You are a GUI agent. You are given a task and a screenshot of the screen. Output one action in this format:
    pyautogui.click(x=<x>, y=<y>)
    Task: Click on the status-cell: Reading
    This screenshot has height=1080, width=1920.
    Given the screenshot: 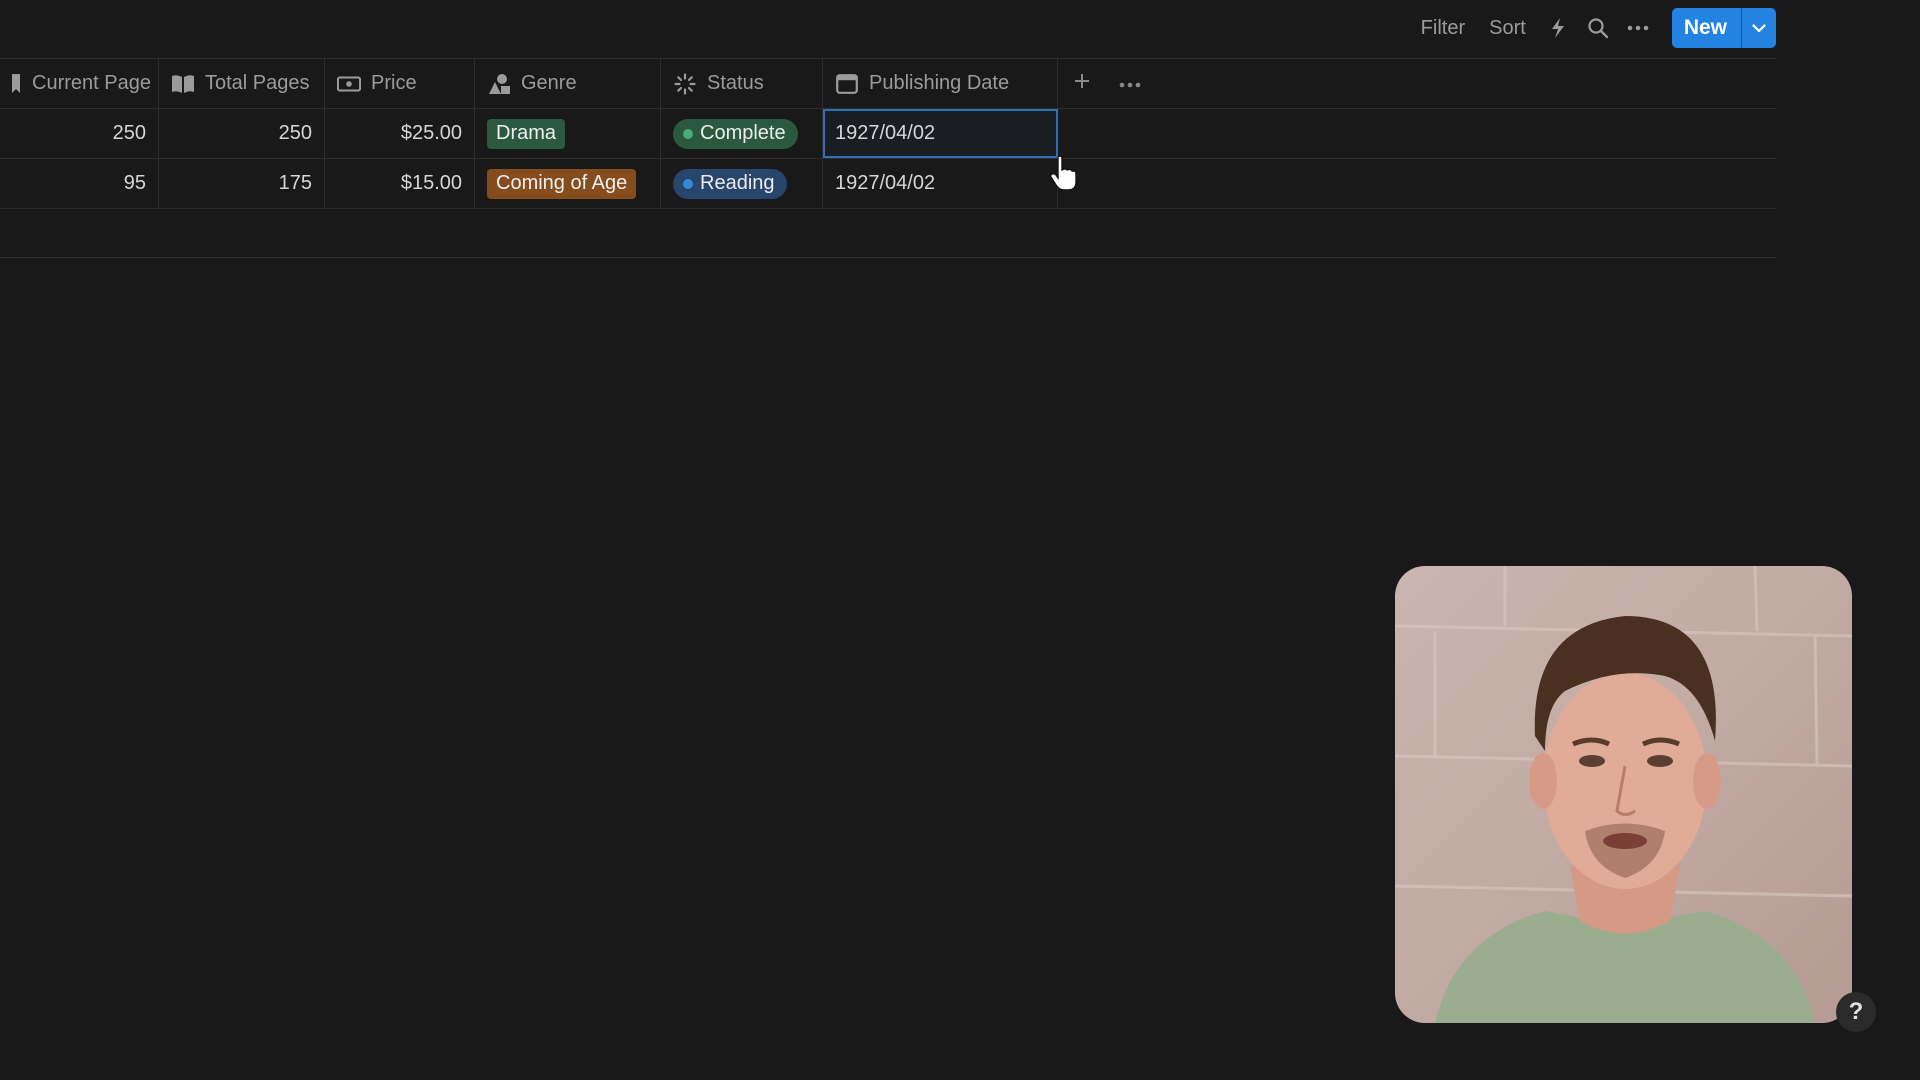 What is the action you would take?
    pyautogui.click(x=742, y=183)
    